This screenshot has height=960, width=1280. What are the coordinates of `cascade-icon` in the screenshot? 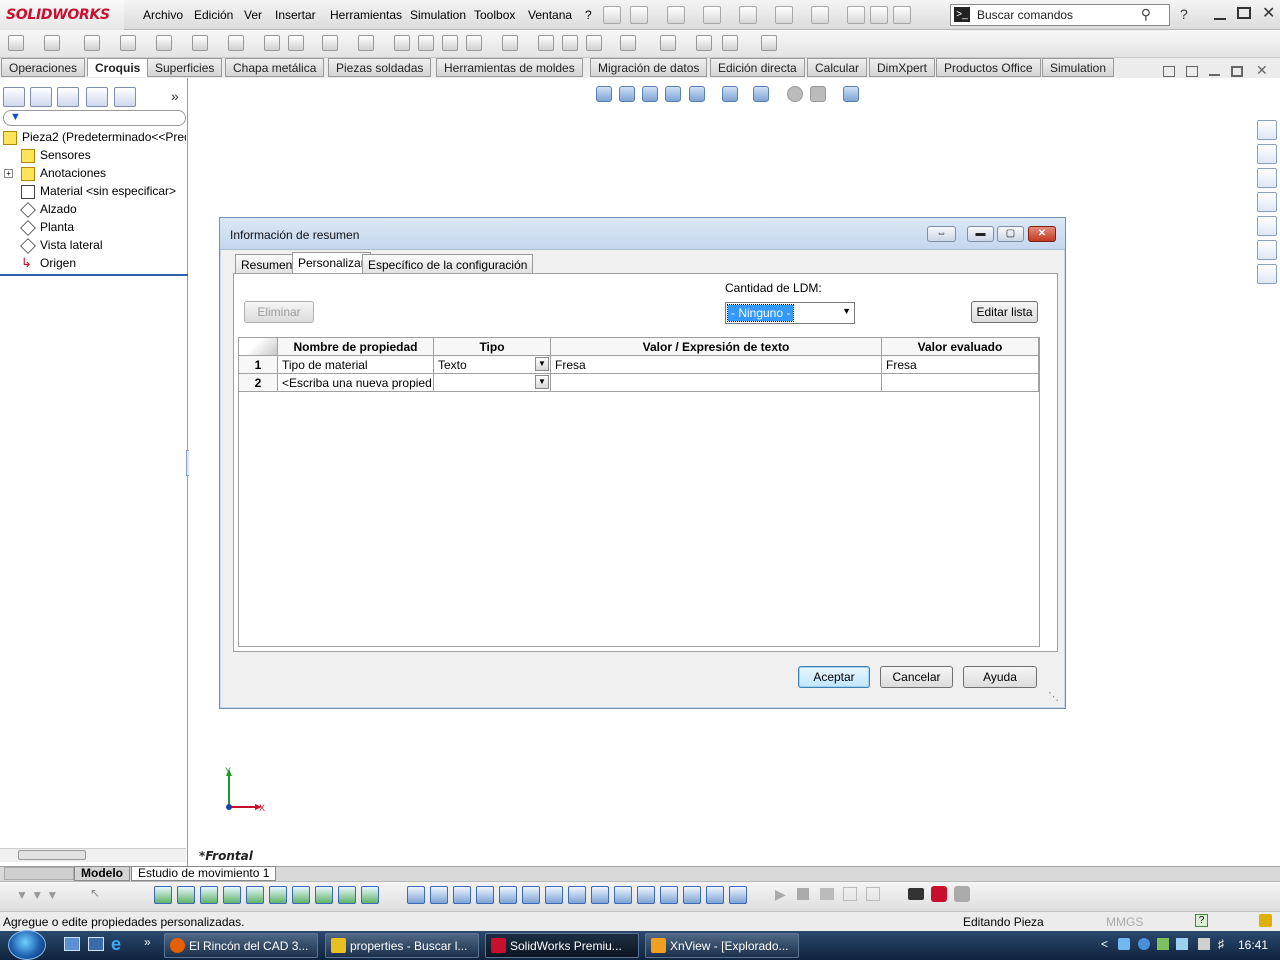 It's located at (1192, 71).